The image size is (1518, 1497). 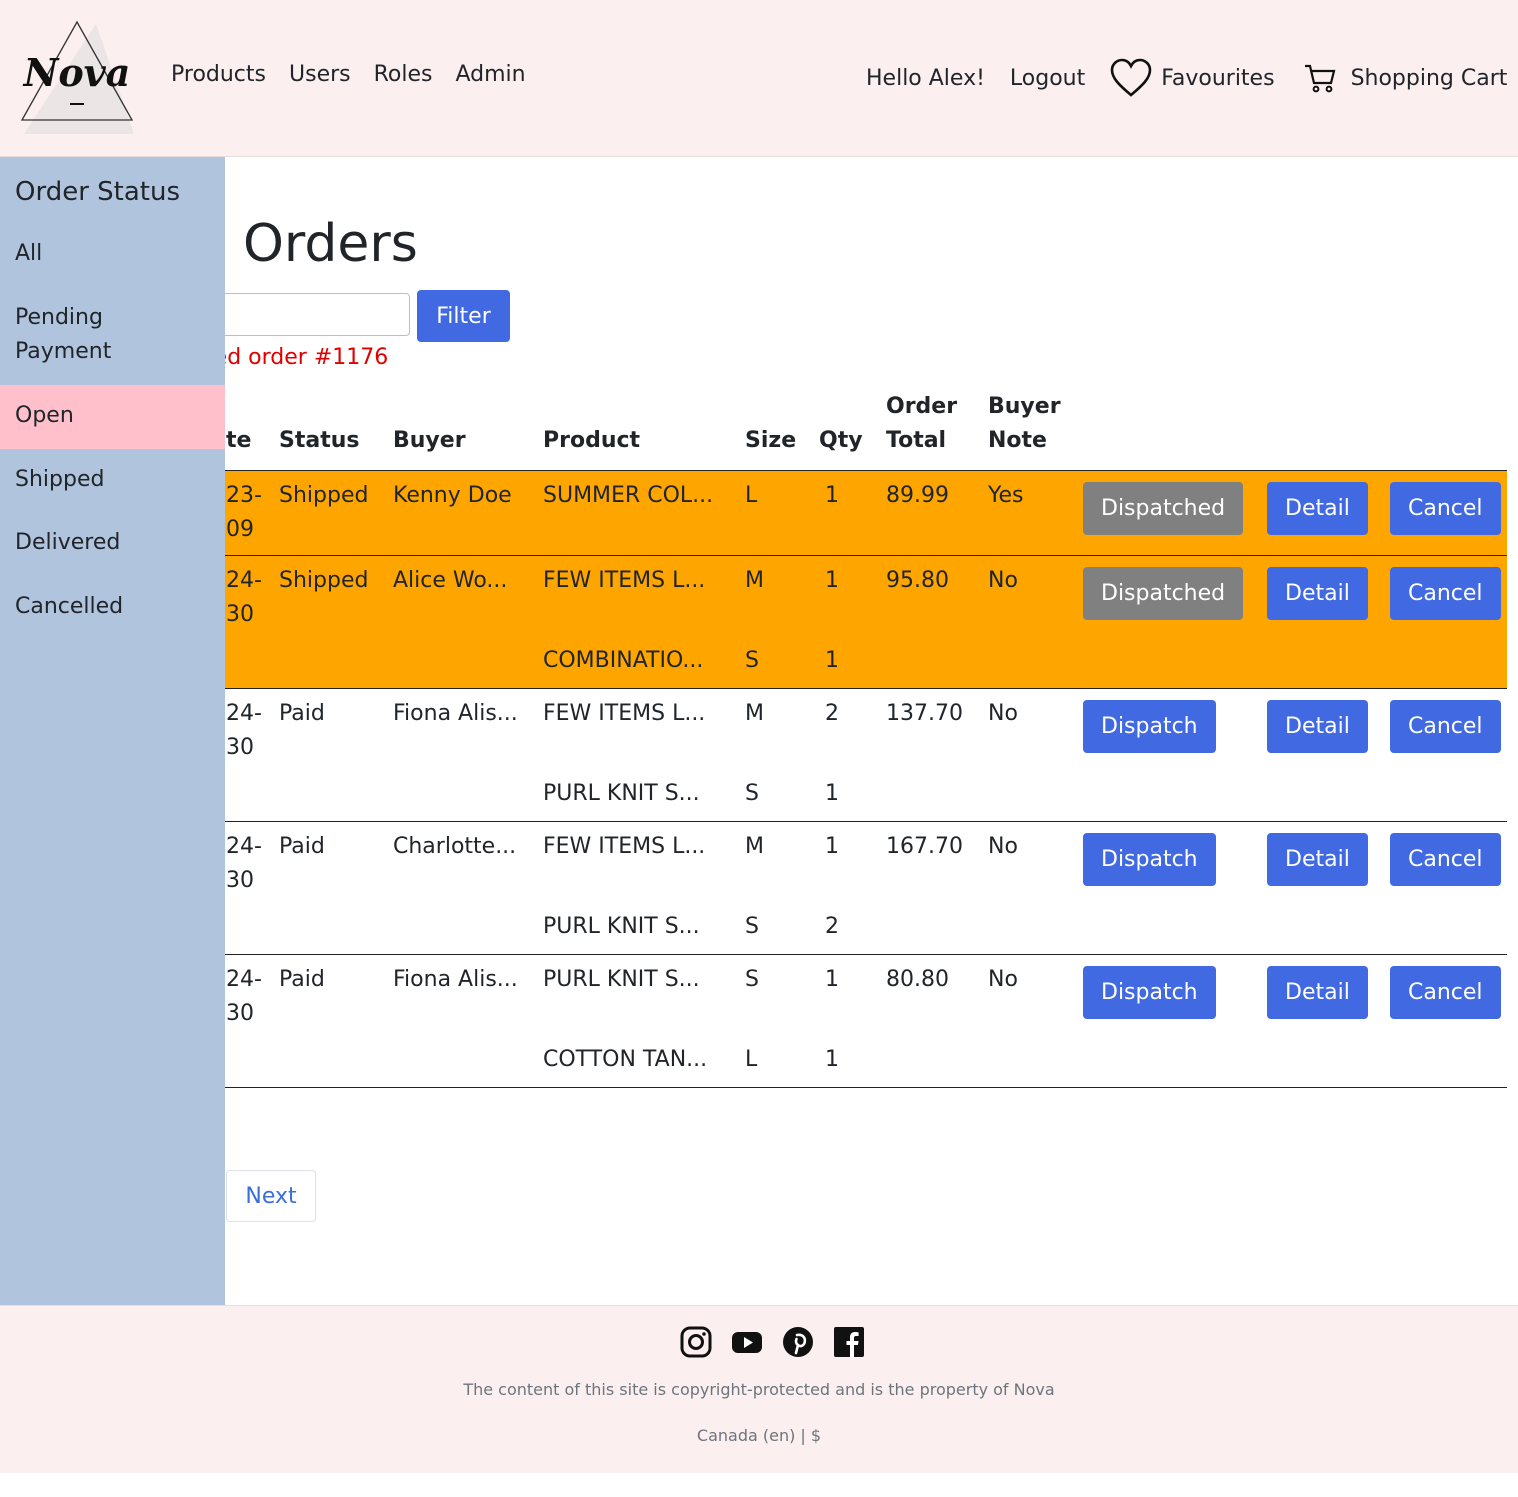 I want to click on cart-label: Shopping Cart, so click(x=1429, y=78).